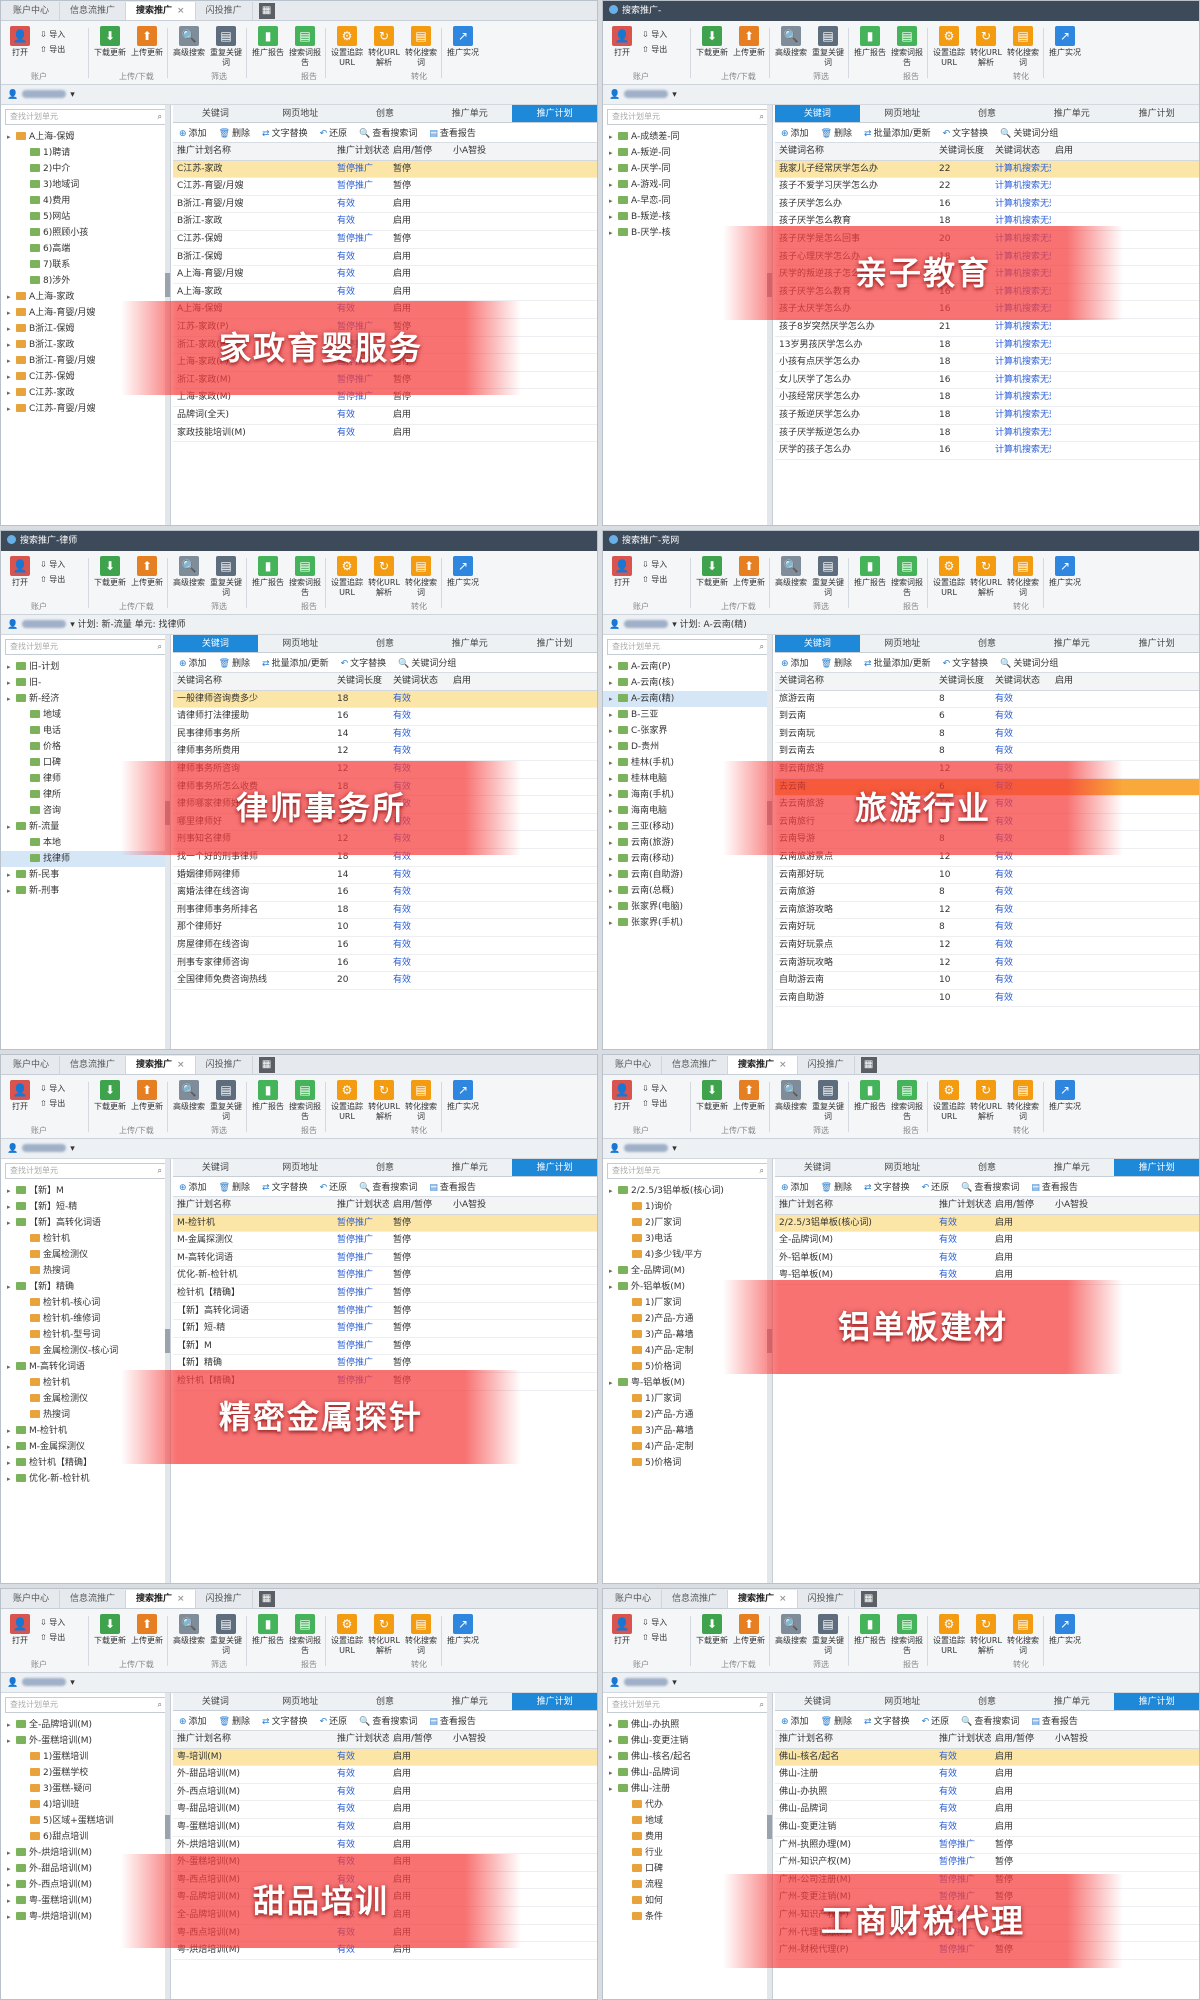 The width and height of the screenshot is (1200, 2000). Describe the element at coordinates (85, 1271) in the screenshot. I see `tree-node: 热搜词` at that location.